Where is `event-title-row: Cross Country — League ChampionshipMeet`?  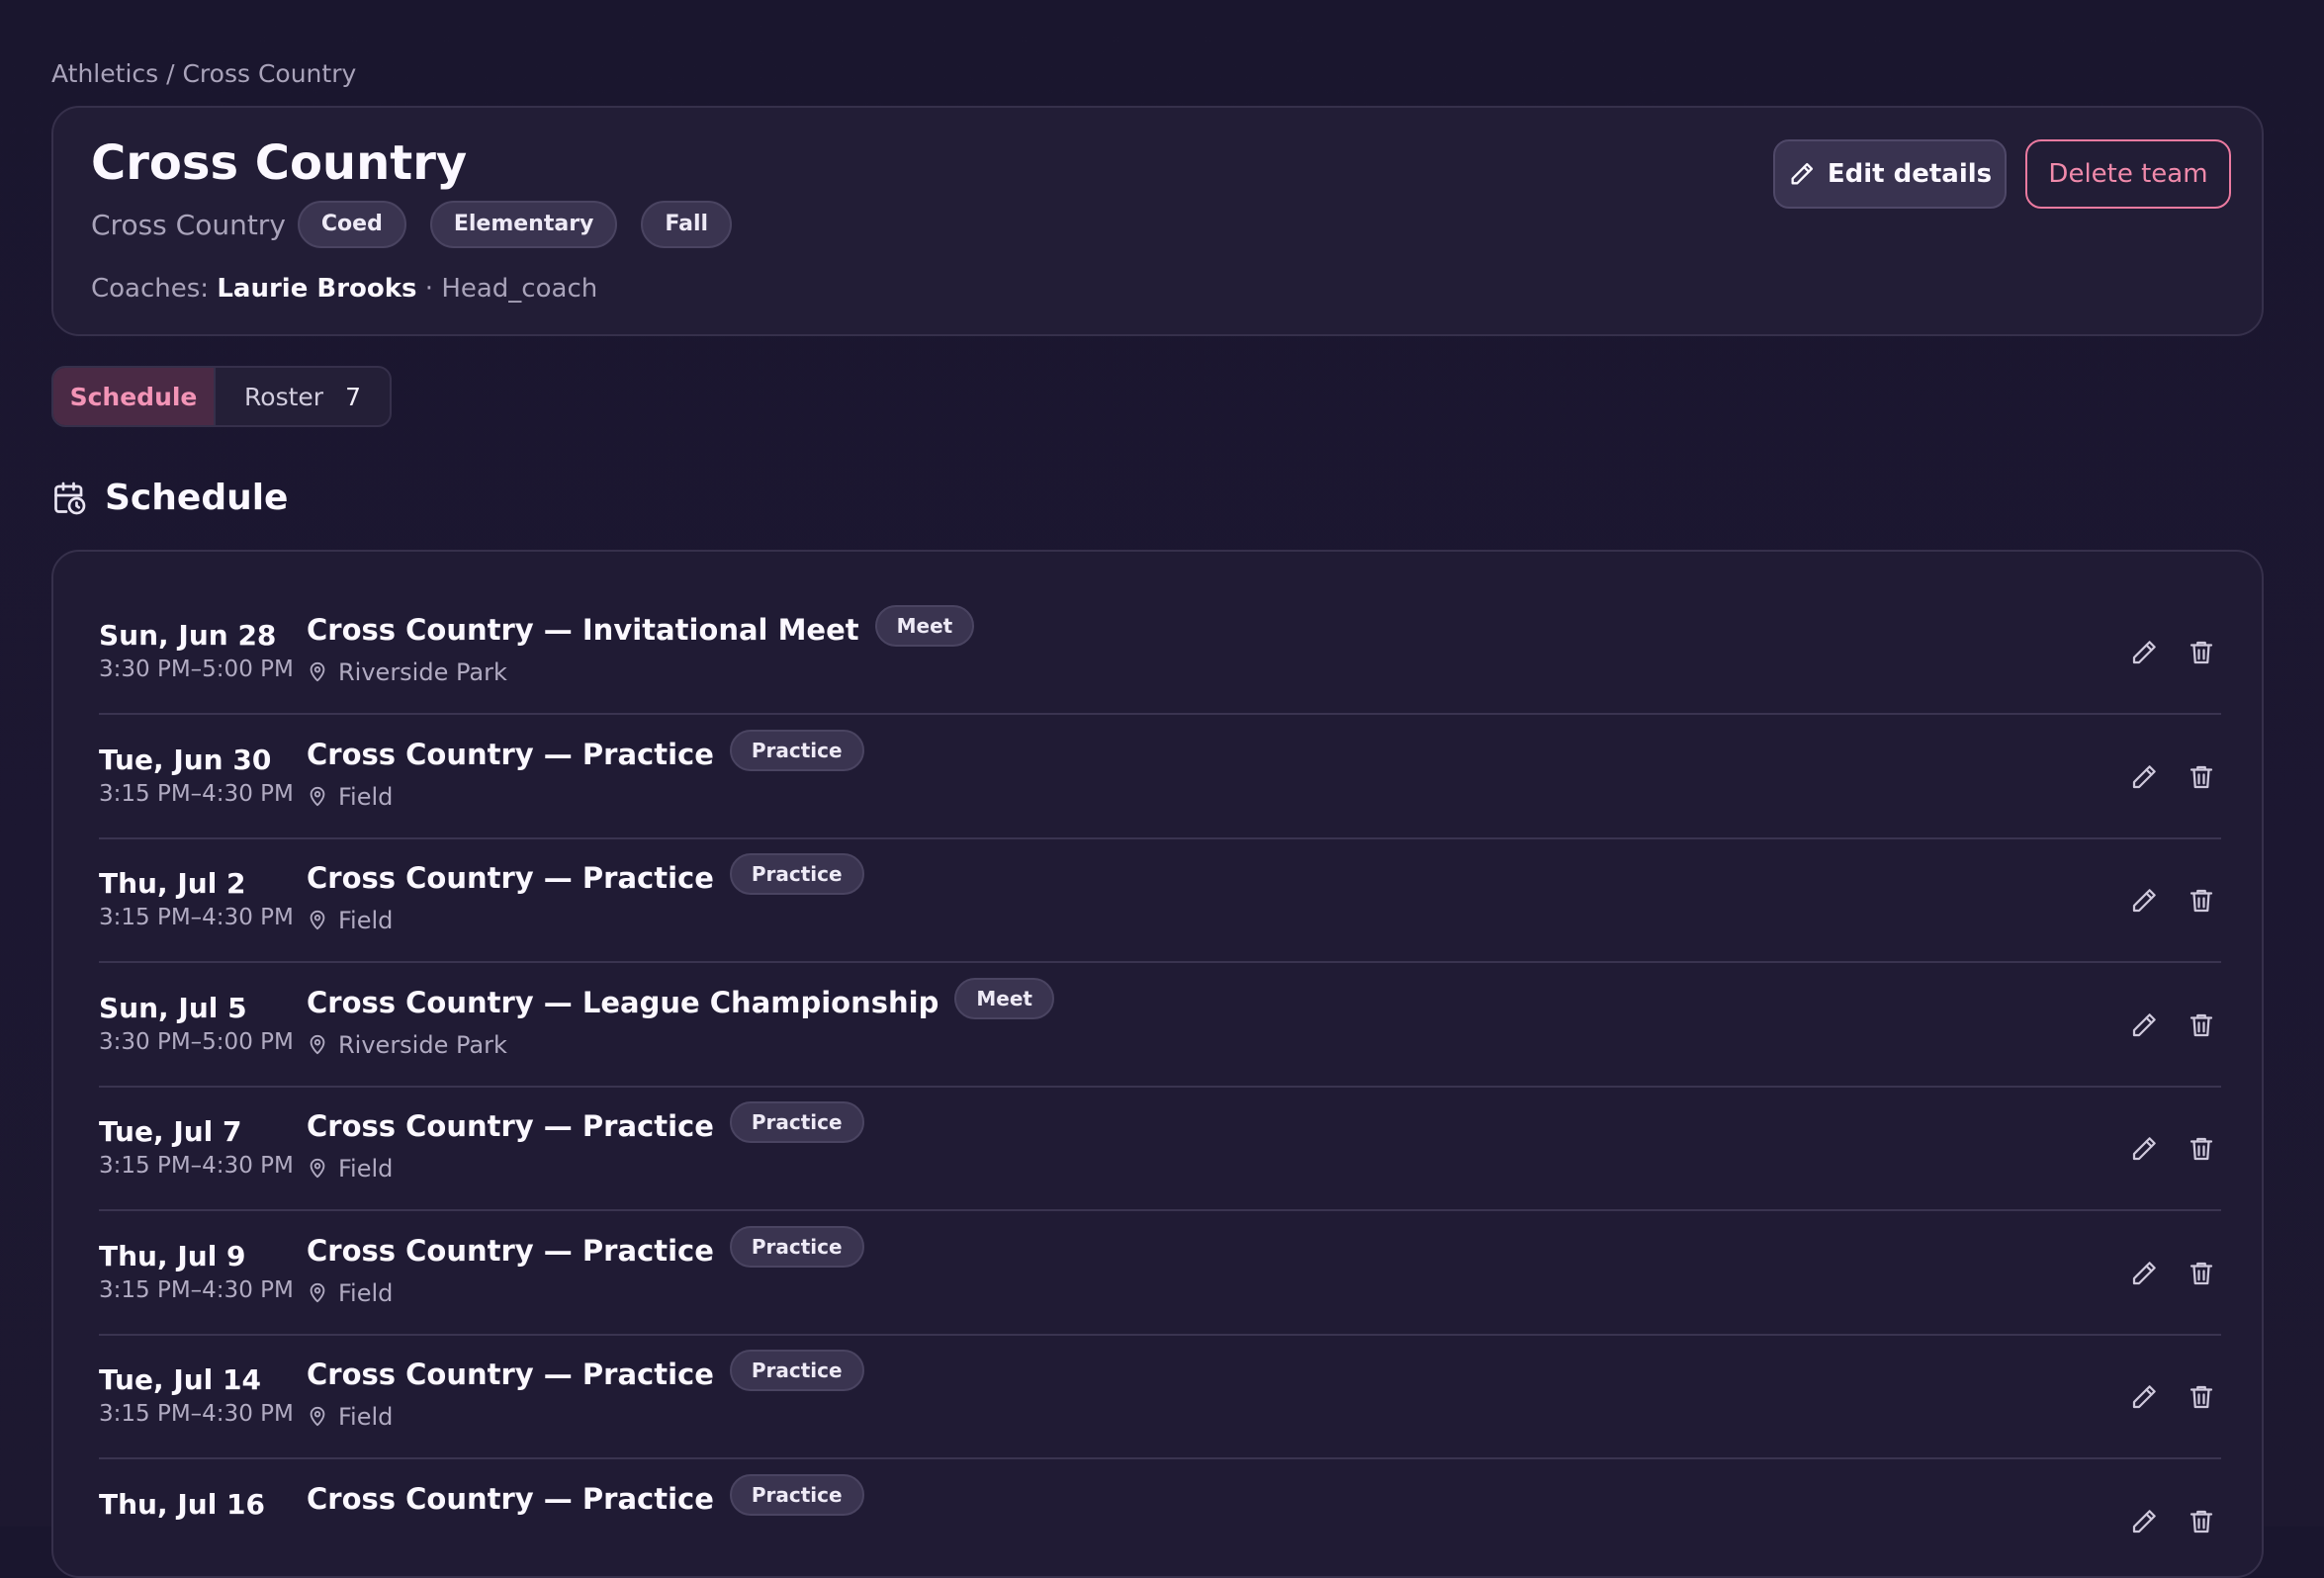
event-title-row: Cross Country — League ChampionshipMeet is located at coordinates (680, 1002).